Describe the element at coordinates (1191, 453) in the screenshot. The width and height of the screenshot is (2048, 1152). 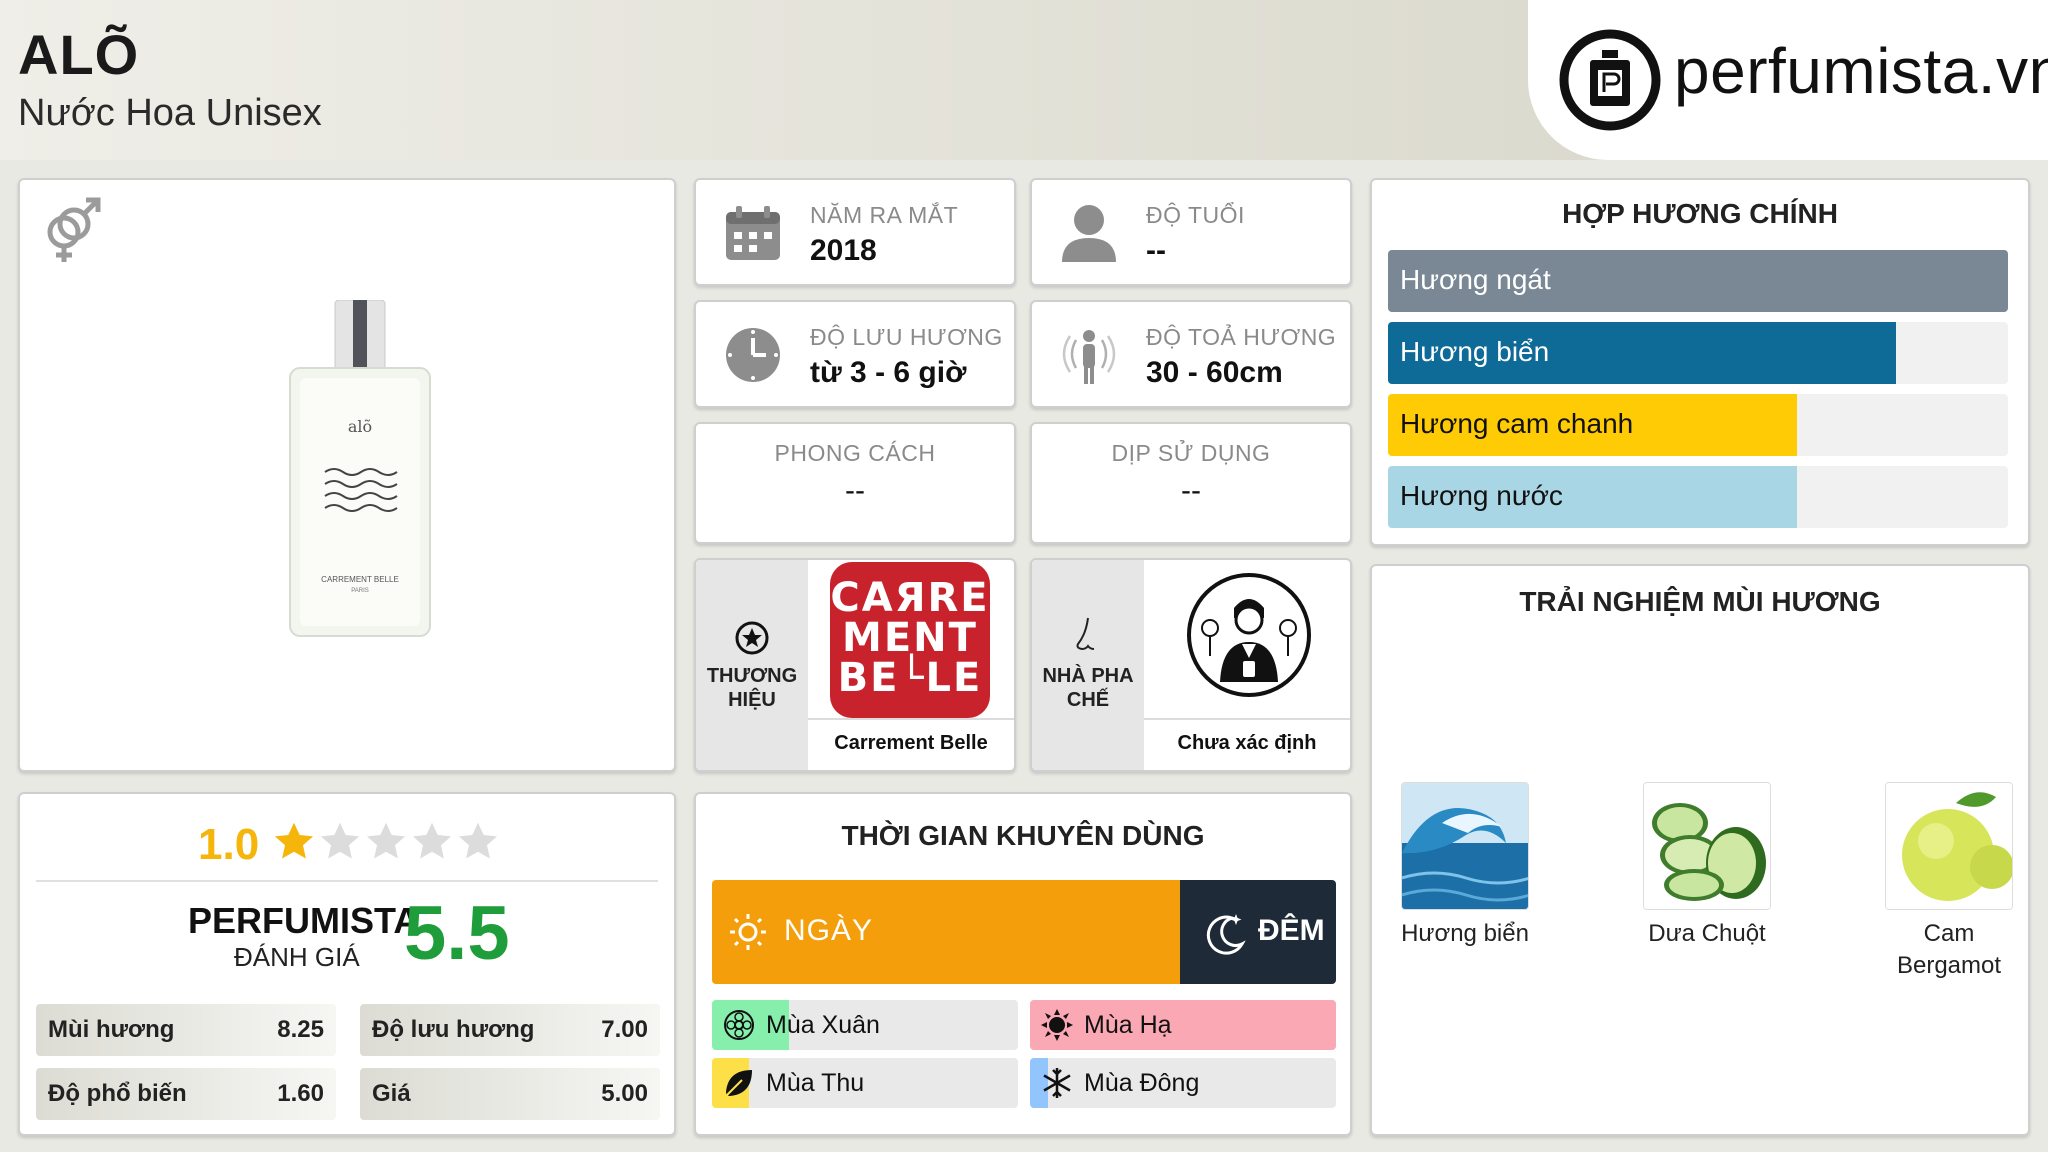
I see `occasion-label: DỊP SỬ DỤNG` at that location.